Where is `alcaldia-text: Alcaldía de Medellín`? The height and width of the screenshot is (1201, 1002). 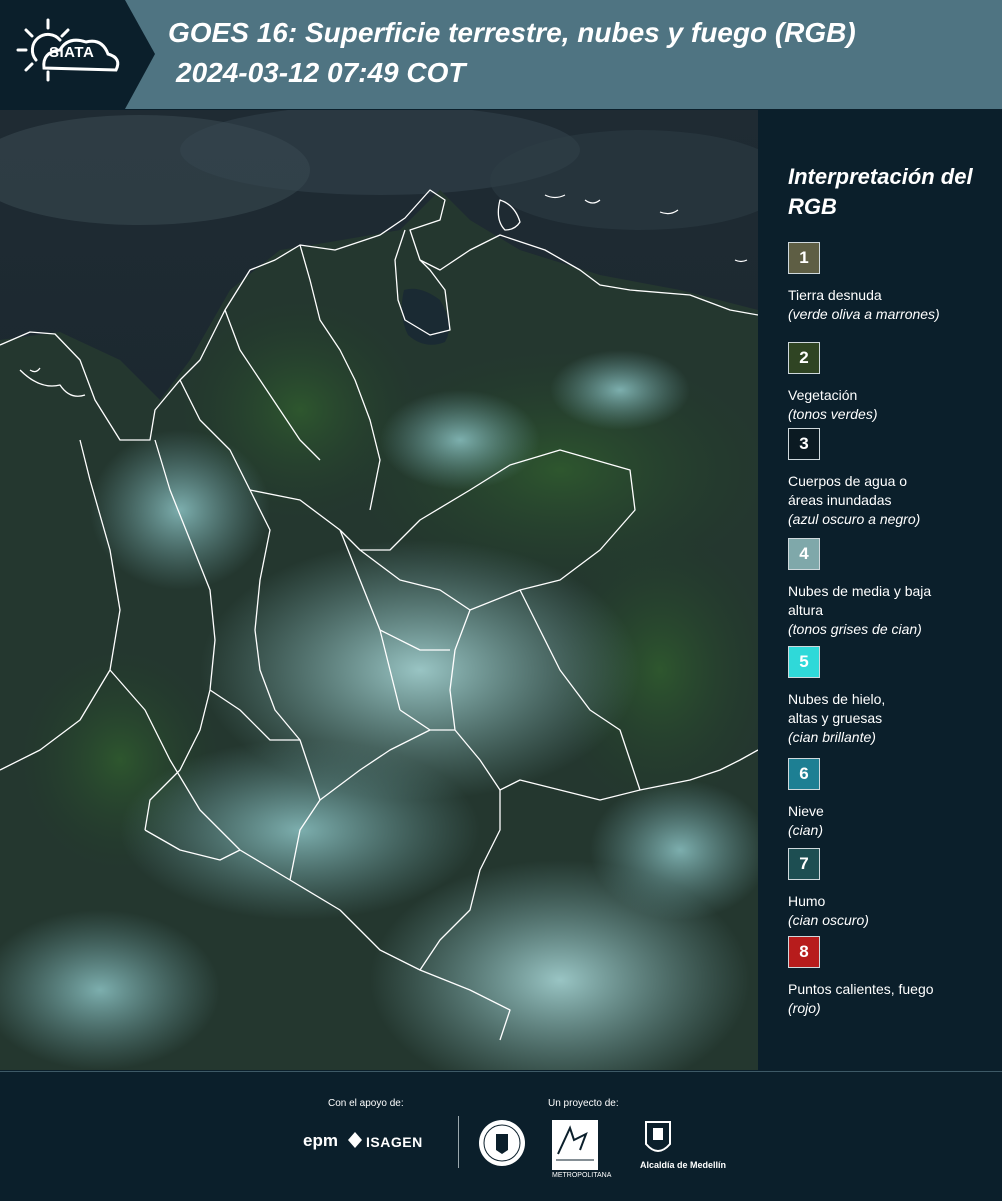 alcaldia-text: Alcaldía de Medellín is located at coordinates (683, 1165).